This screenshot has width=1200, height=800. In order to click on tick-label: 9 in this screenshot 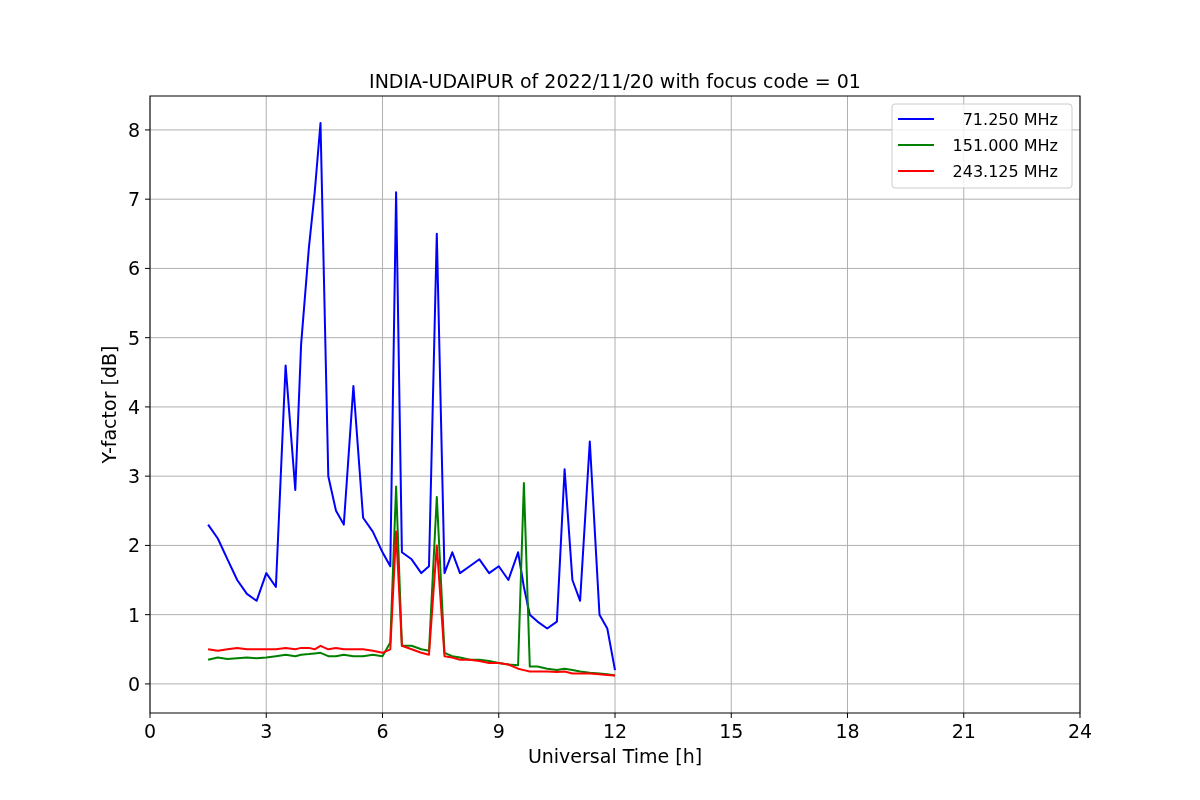, I will do `click(498, 731)`.